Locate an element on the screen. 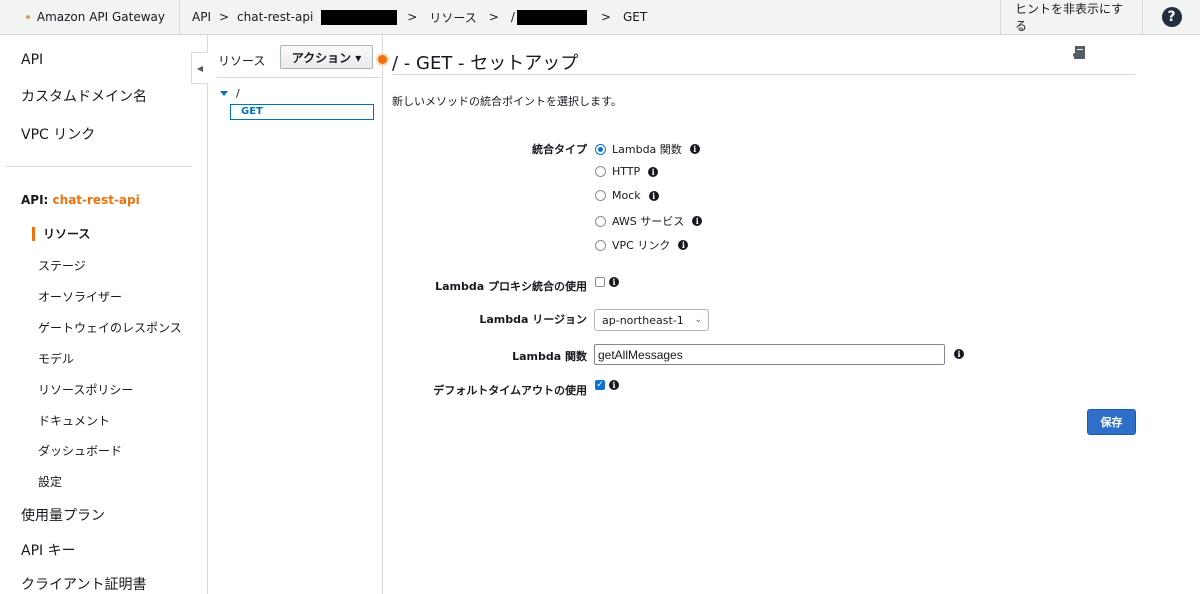 Image resolution: width=1200 pixels, height=594 pixels. intro-text: 新しいメソッドの統合ポイントを選択します。 is located at coordinates (507, 101).